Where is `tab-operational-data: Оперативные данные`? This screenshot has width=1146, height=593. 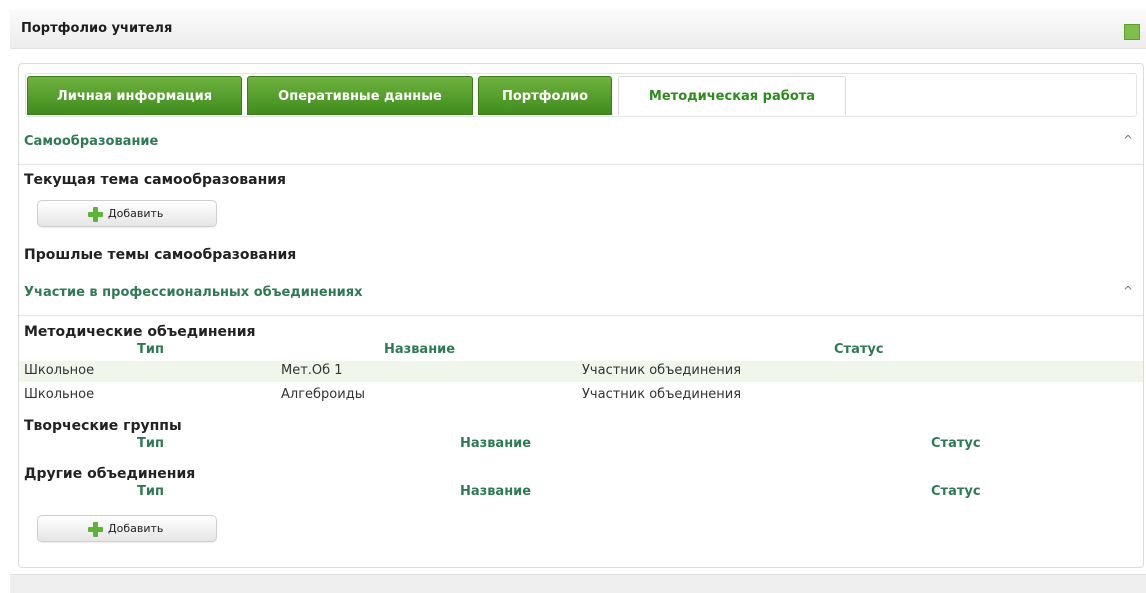 tab-operational-data: Оперативные данные is located at coordinates (360, 95).